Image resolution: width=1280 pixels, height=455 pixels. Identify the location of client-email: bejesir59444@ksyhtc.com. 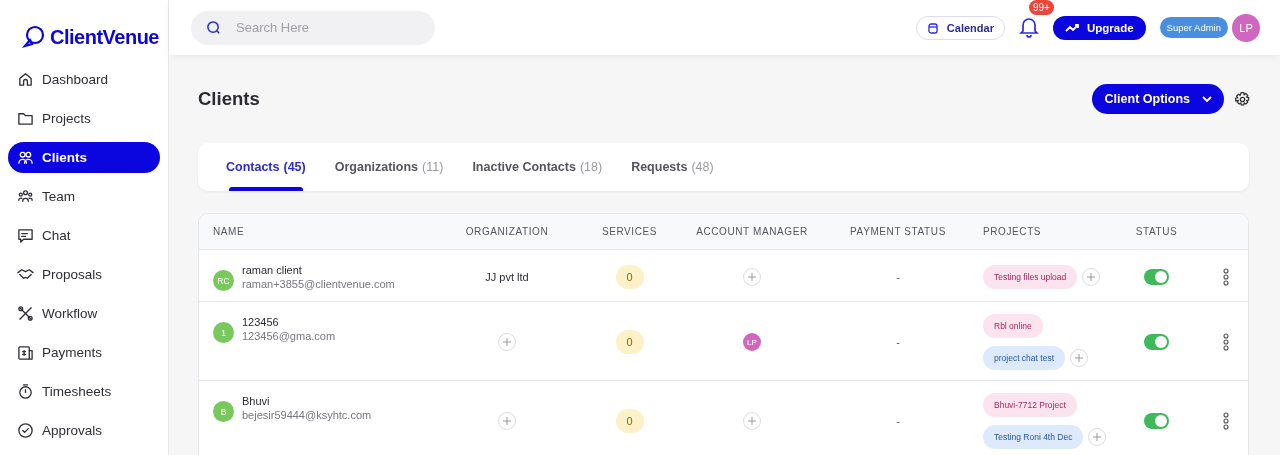
(307, 415).